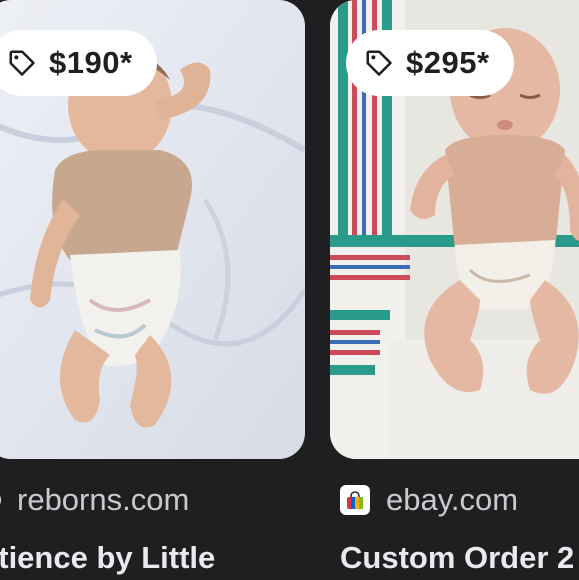 The image size is (579, 580). Describe the element at coordinates (355, 500) in the screenshot. I see `ebay-shopping-bag-icon` at that location.